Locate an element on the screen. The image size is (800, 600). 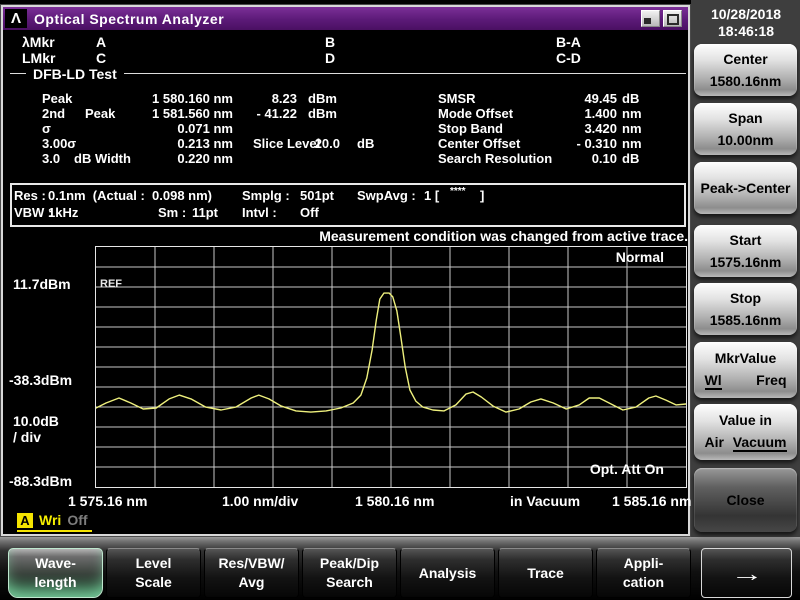
button-value: 10.00nm is located at coordinates (745, 140).